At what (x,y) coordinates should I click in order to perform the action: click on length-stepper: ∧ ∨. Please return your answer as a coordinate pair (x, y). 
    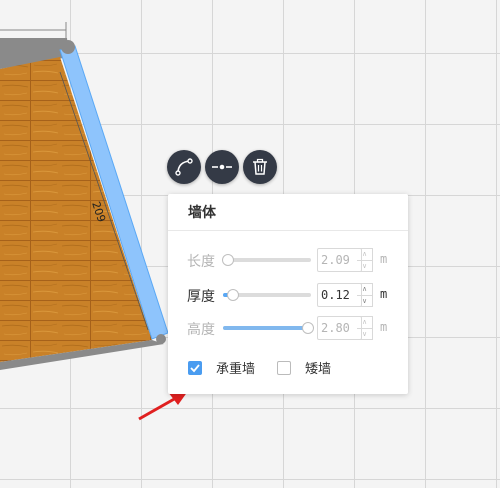
    Looking at the image, I should click on (365, 260).